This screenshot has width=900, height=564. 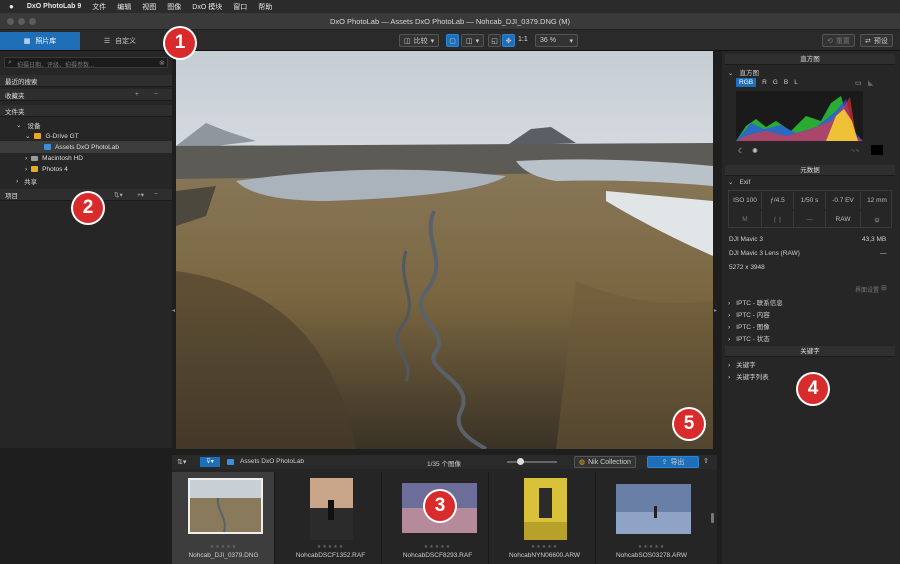 I want to click on callout-badge-5: 5, so click(x=689, y=424).